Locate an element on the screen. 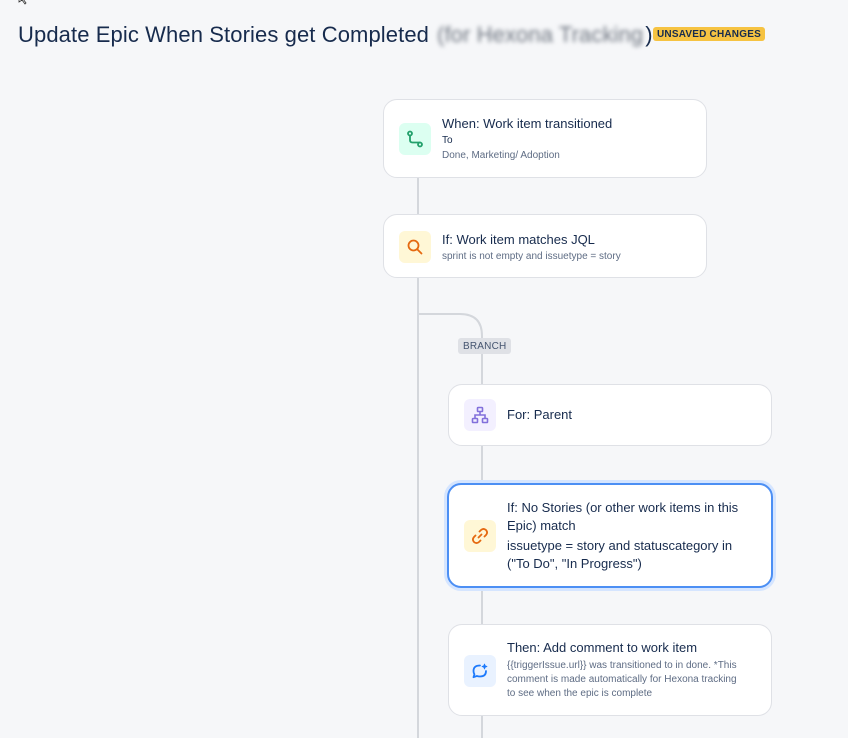 This screenshot has height=738, width=848. branch-label: BRANCH is located at coordinates (485, 346).